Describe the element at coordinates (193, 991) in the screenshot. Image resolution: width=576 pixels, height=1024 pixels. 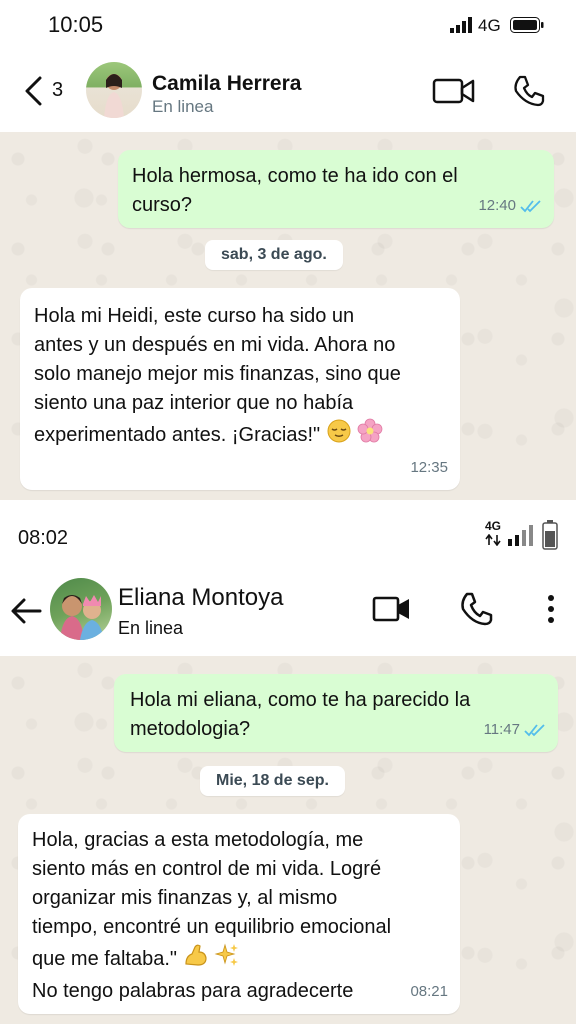
I see `message-text-2: No tengo palabras para agradecerte` at that location.